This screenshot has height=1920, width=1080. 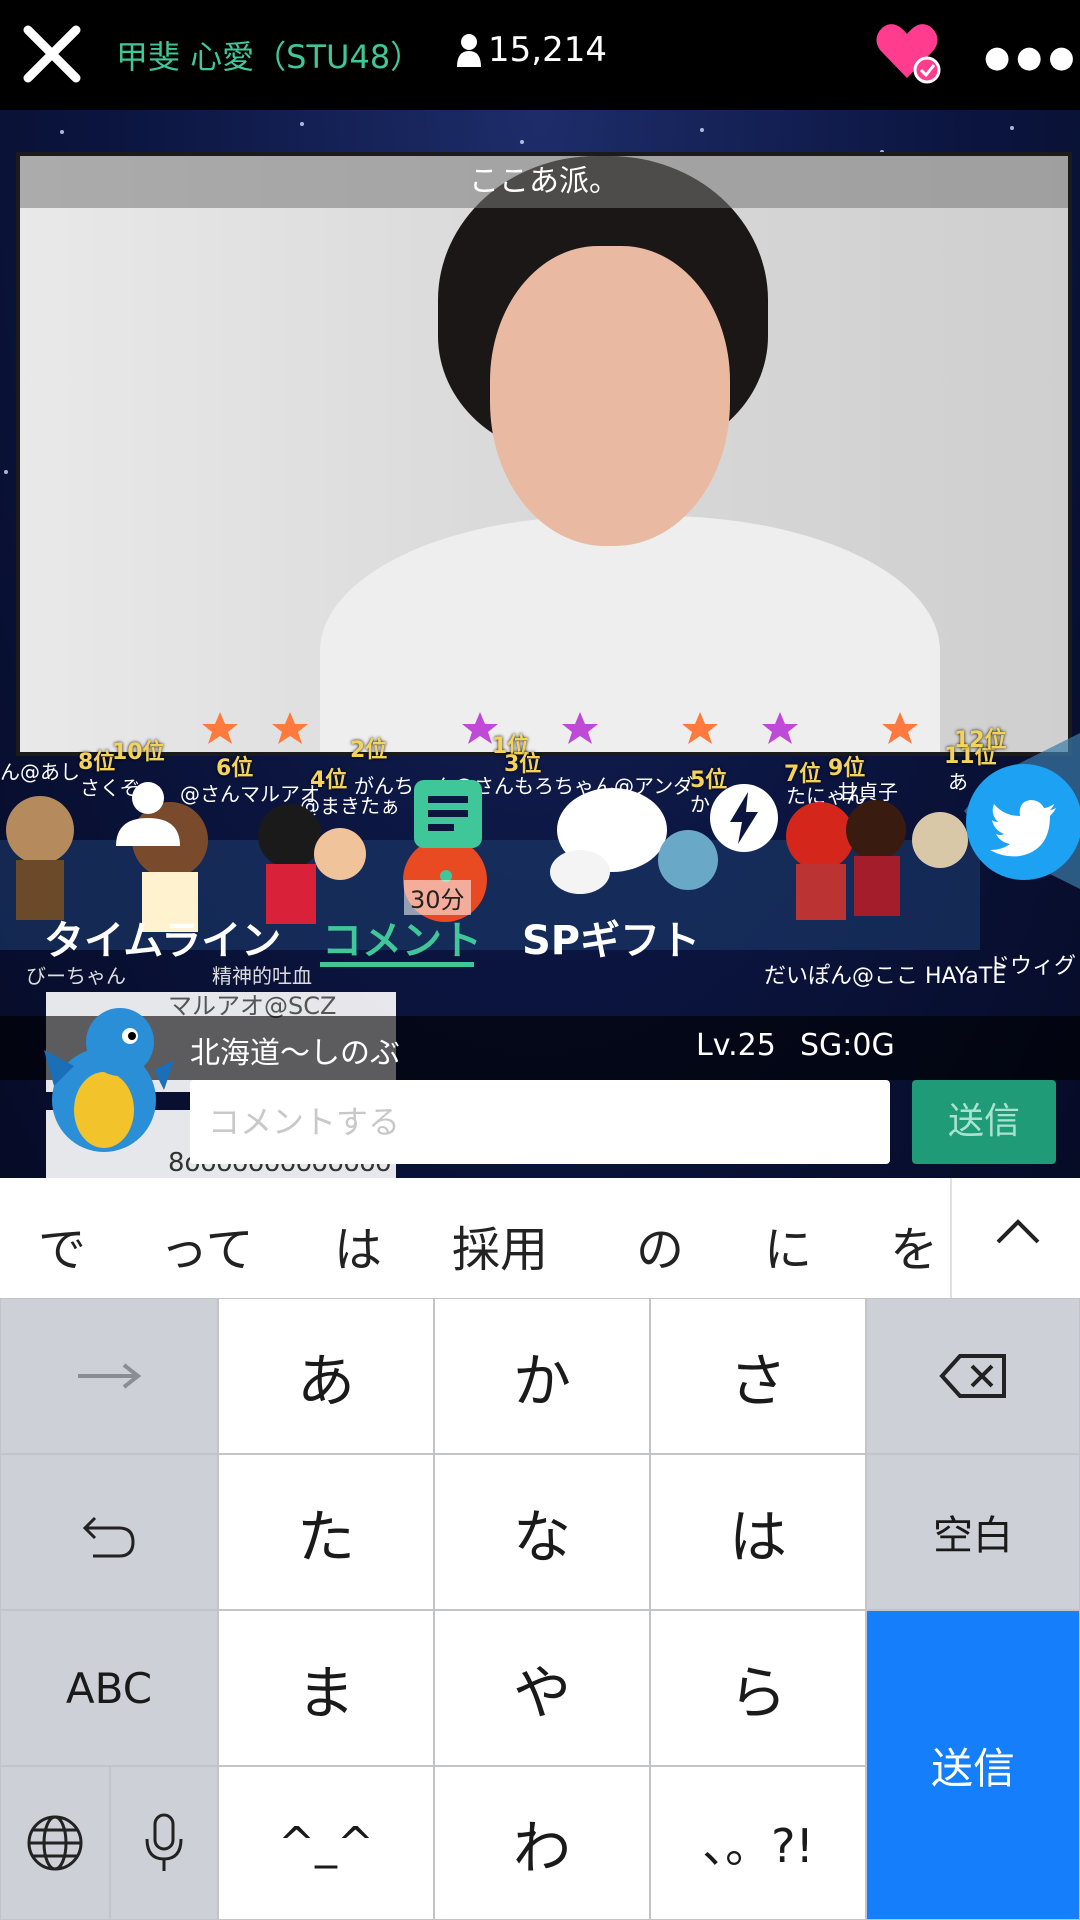 I want to click on favorite-heart-icon, so click(x=907, y=52).